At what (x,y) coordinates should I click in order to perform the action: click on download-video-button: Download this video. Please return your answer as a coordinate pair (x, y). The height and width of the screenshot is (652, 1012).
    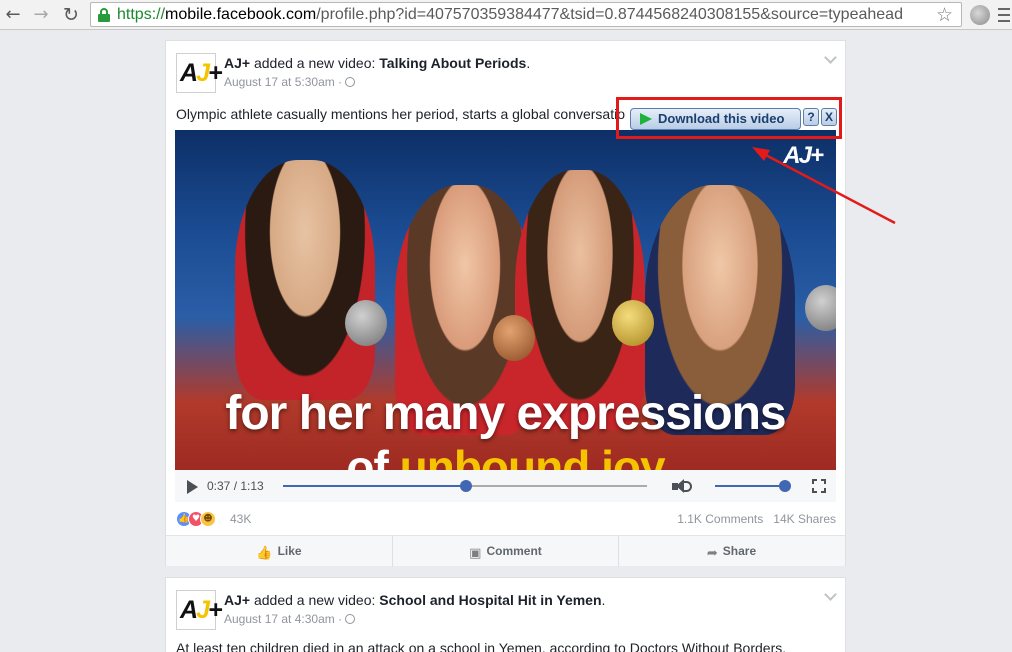
    Looking at the image, I should click on (715, 119).